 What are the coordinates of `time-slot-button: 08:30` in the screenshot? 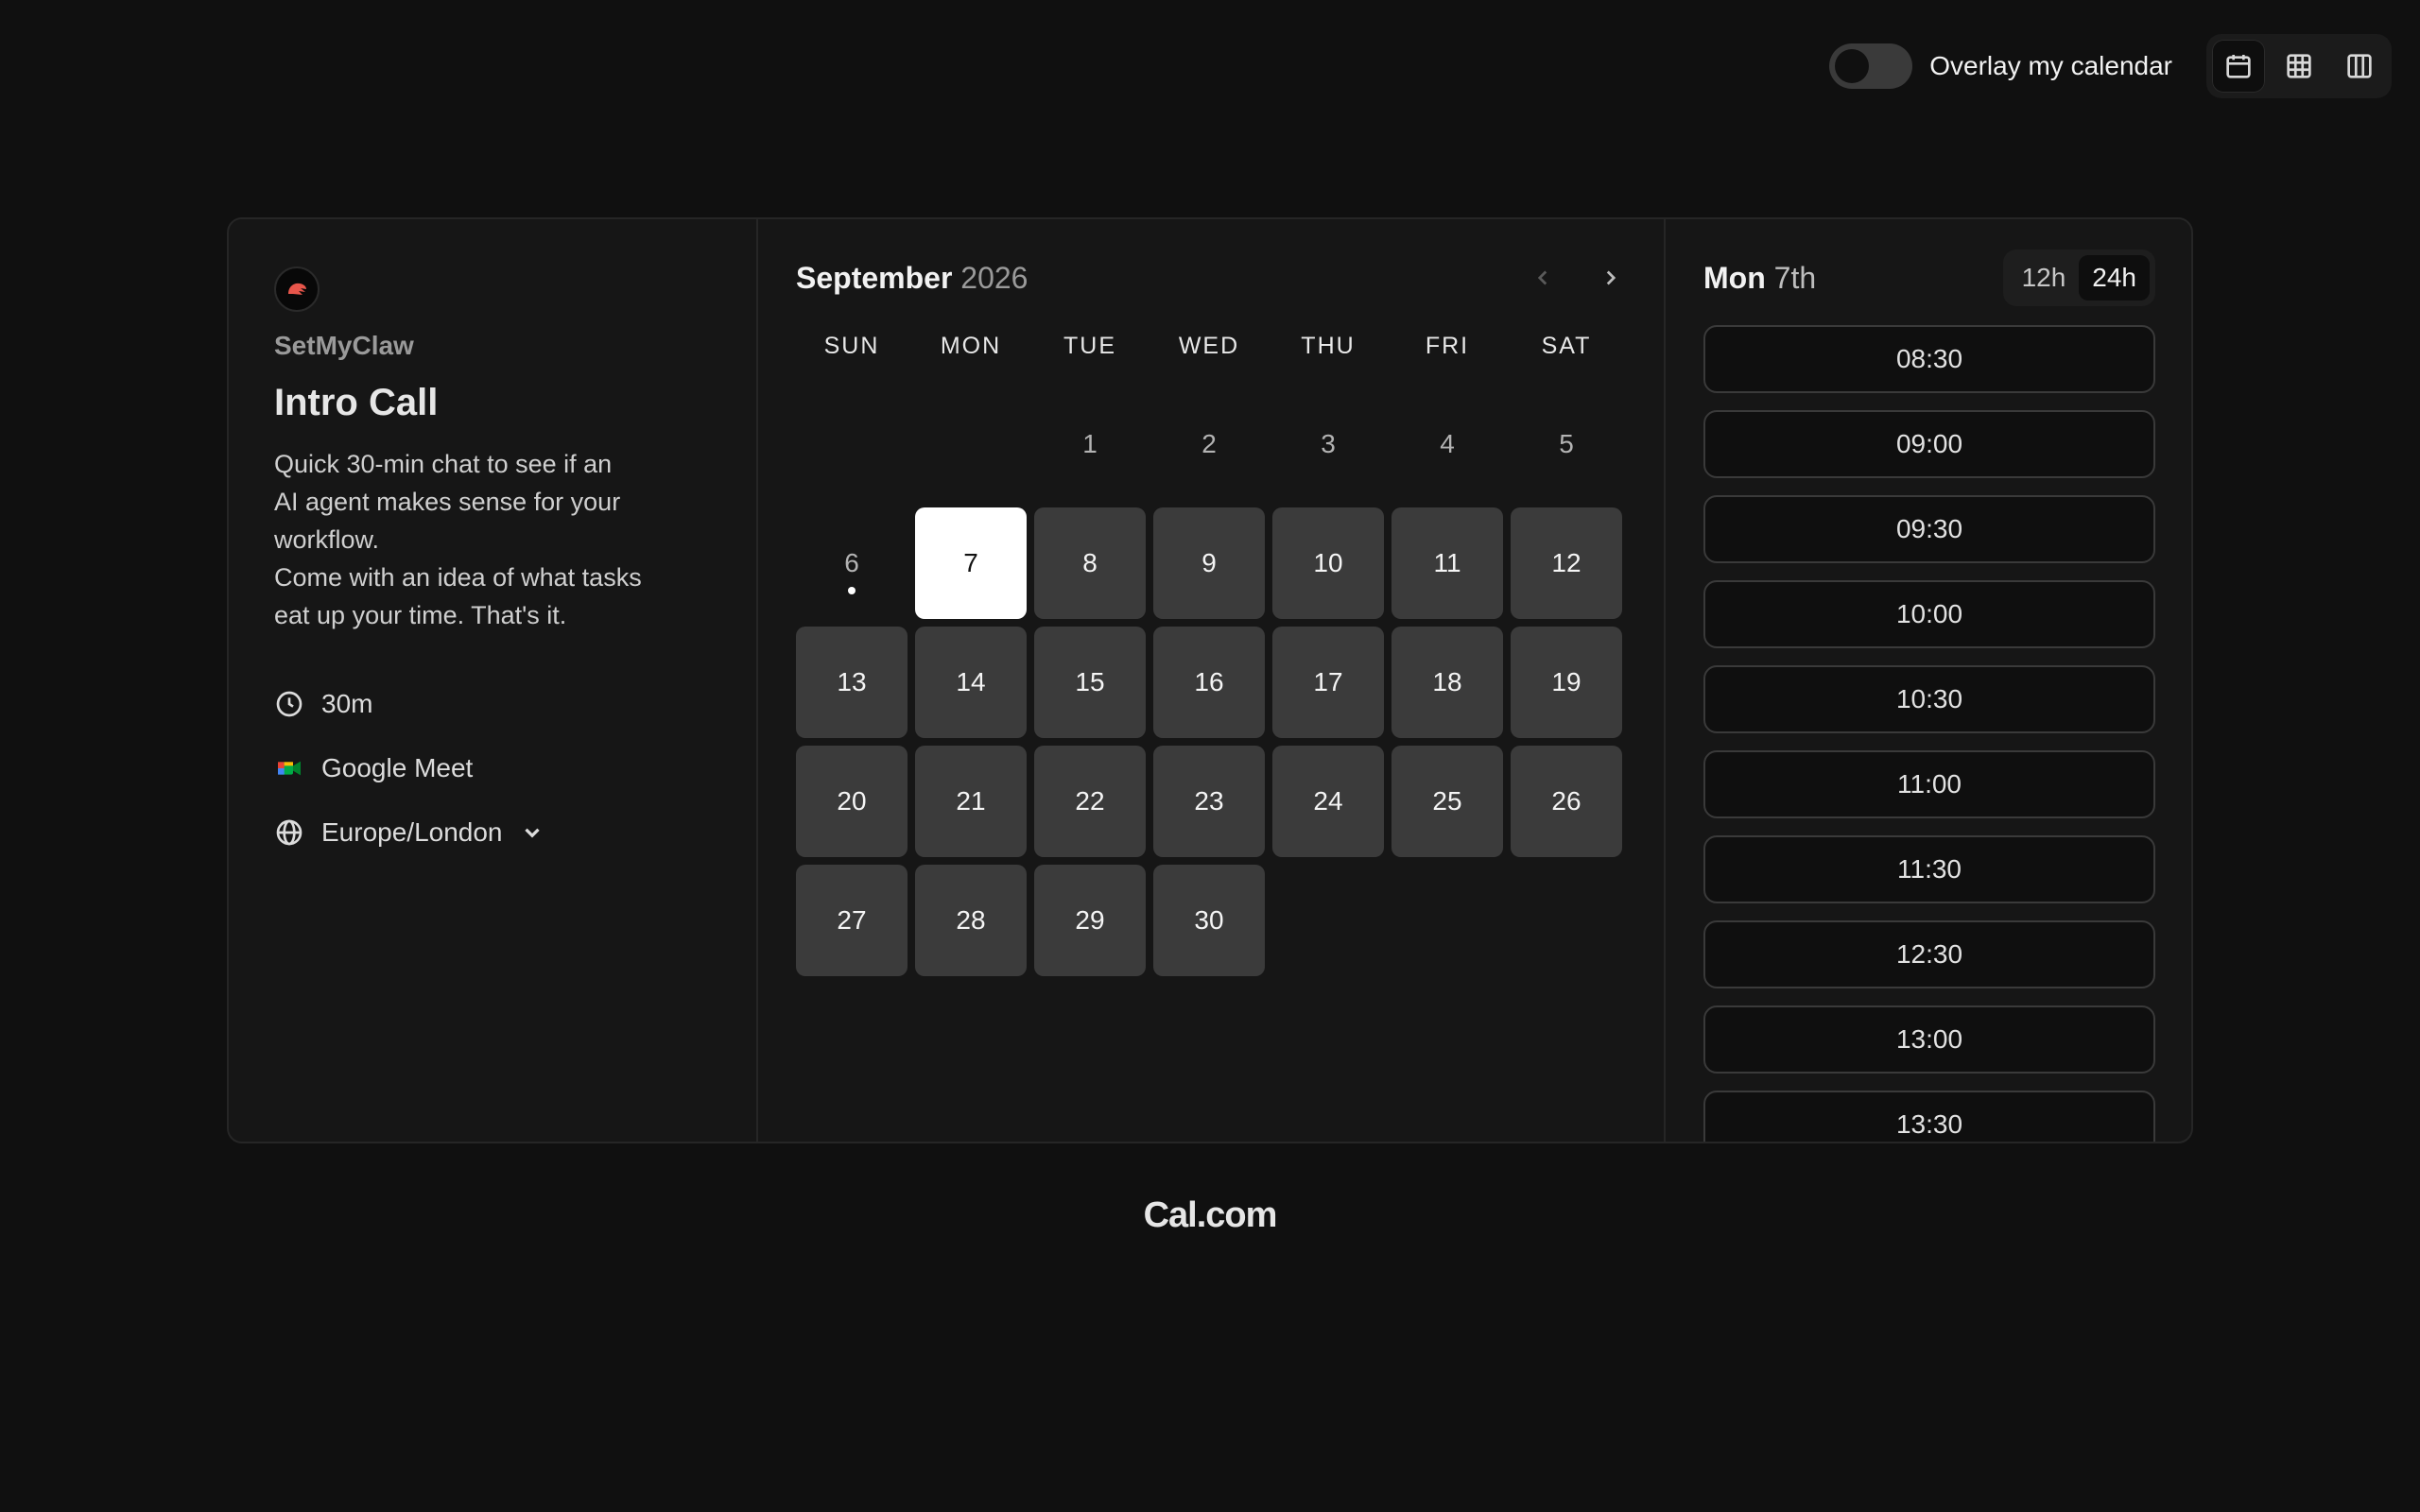 It's located at (1929, 359).